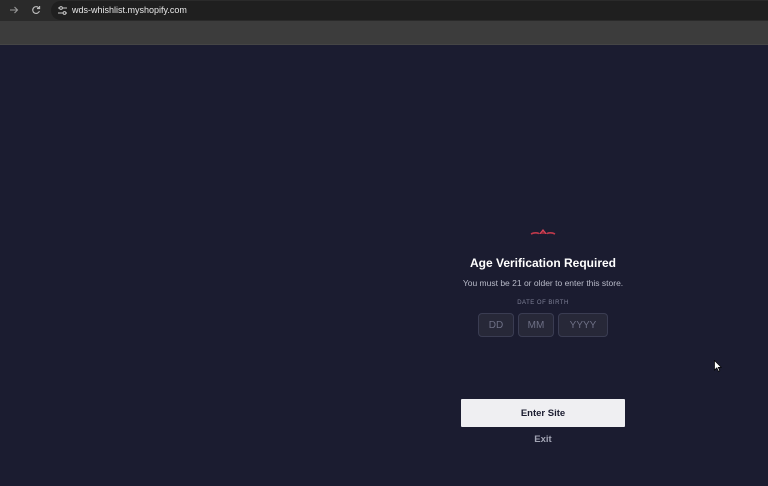 Image resolution: width=768 pixels, height=486 pixels. What do you see at coordinates (409, 10) in the screenshot?
I see `address-bar: wds-whishlist.myshopify.com` at bounding box center [409, 10].